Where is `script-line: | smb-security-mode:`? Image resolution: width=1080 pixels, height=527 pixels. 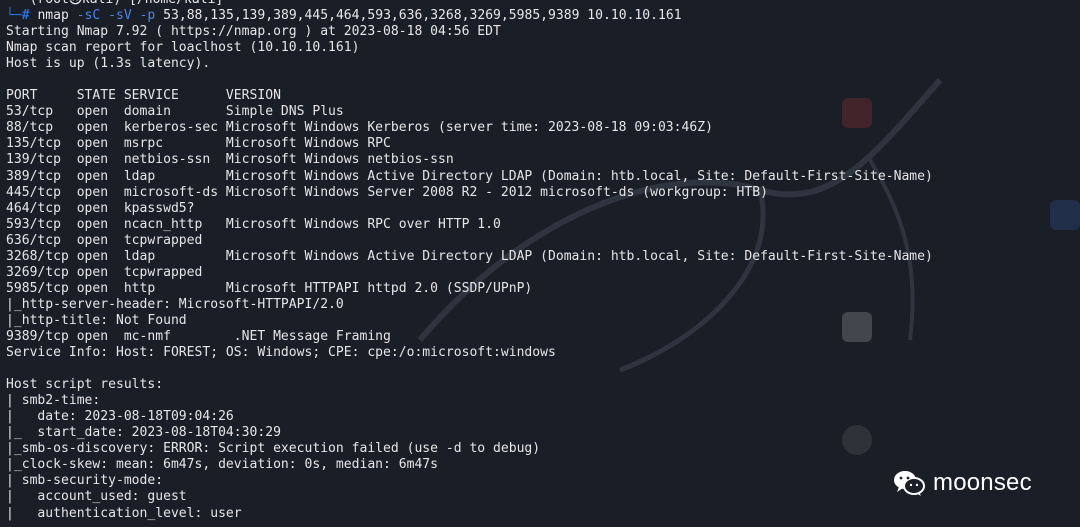
script-line: | smb-security-mode: is located at coordinates (85, 481).